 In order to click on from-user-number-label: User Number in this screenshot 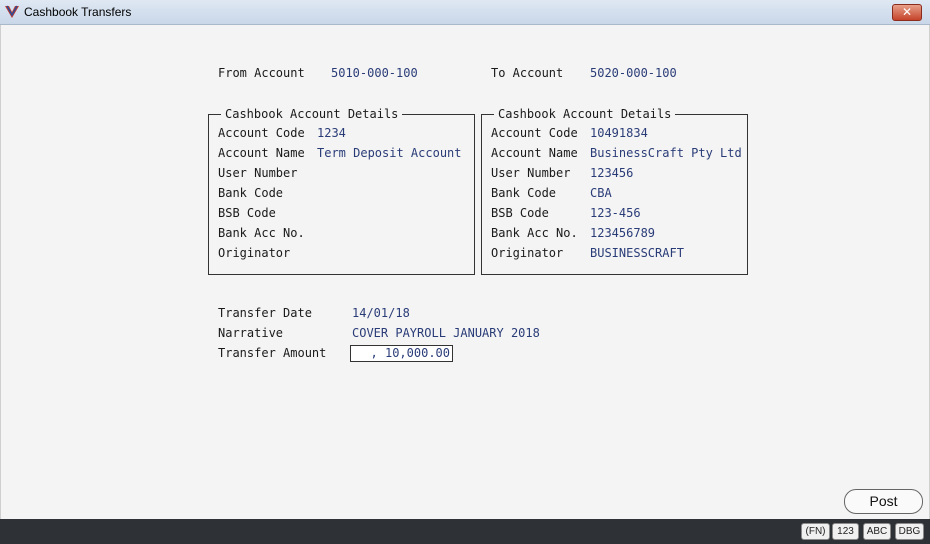, I will do `click(258, 173)`.